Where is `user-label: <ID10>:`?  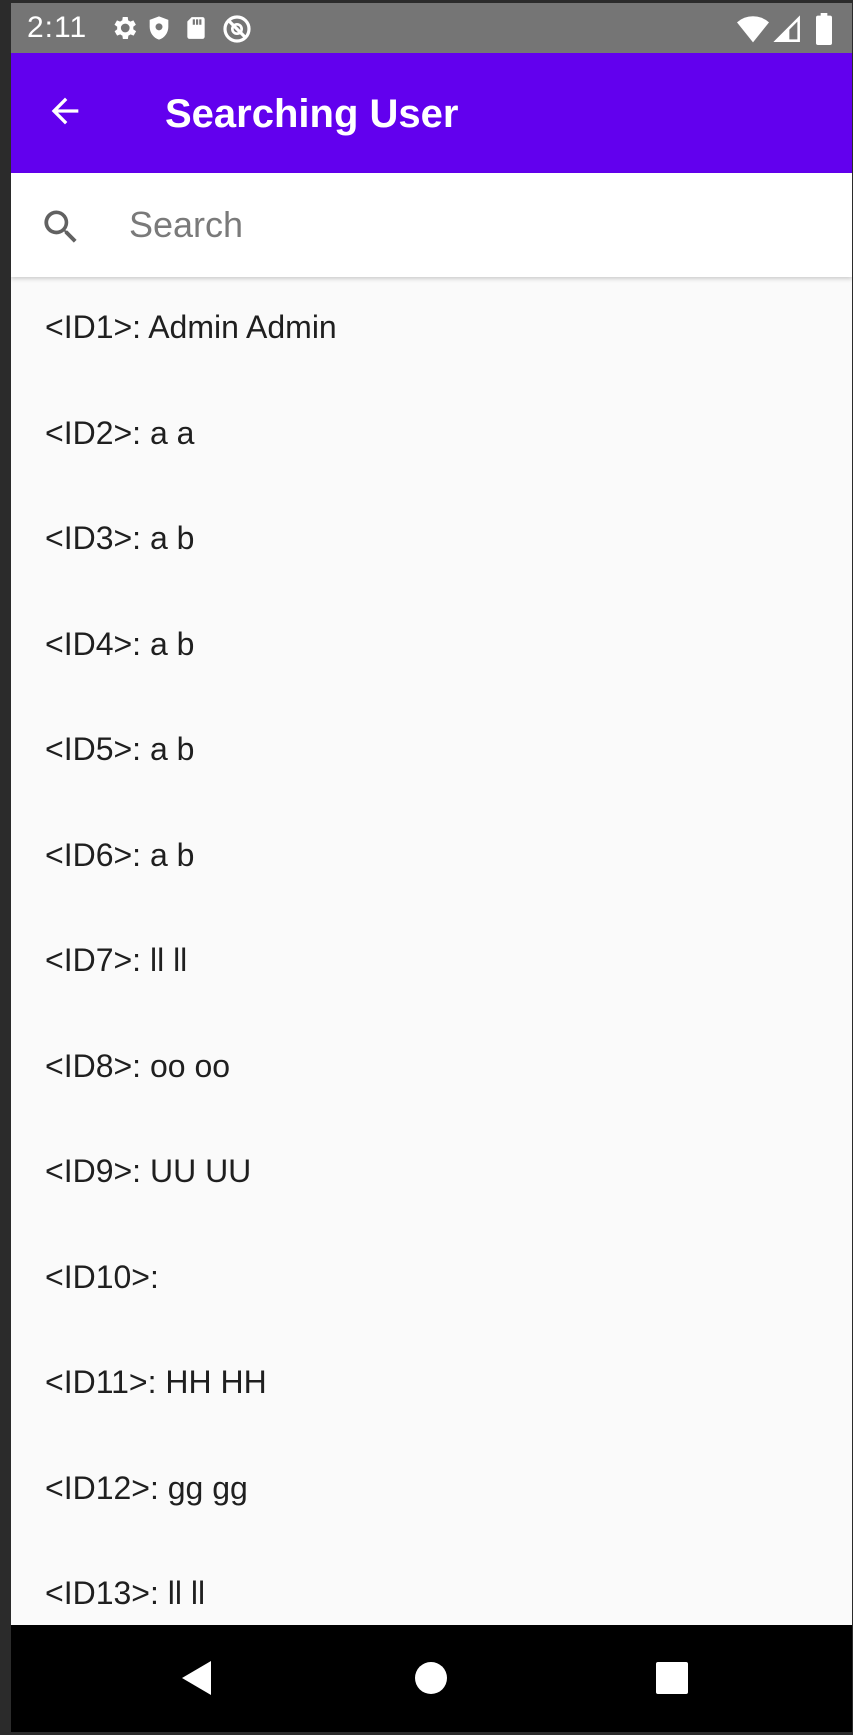
user-label: <ID10>: is located at coordinates (102, 1276).